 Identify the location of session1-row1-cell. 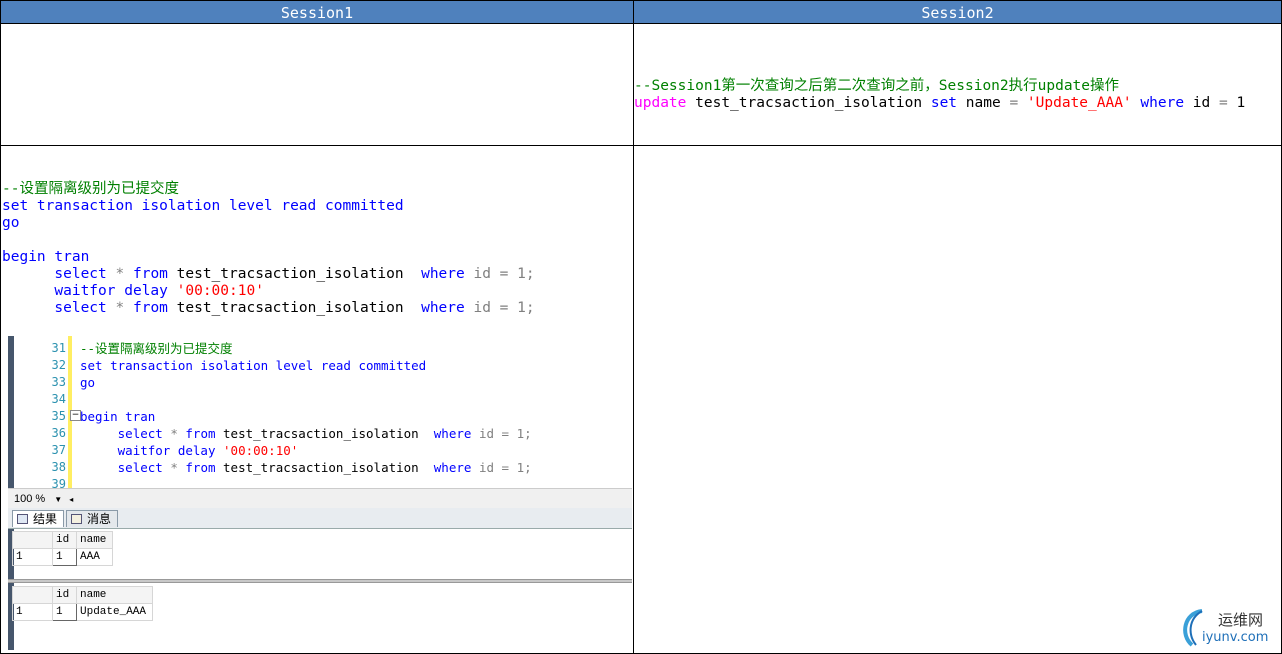
(317, 84).